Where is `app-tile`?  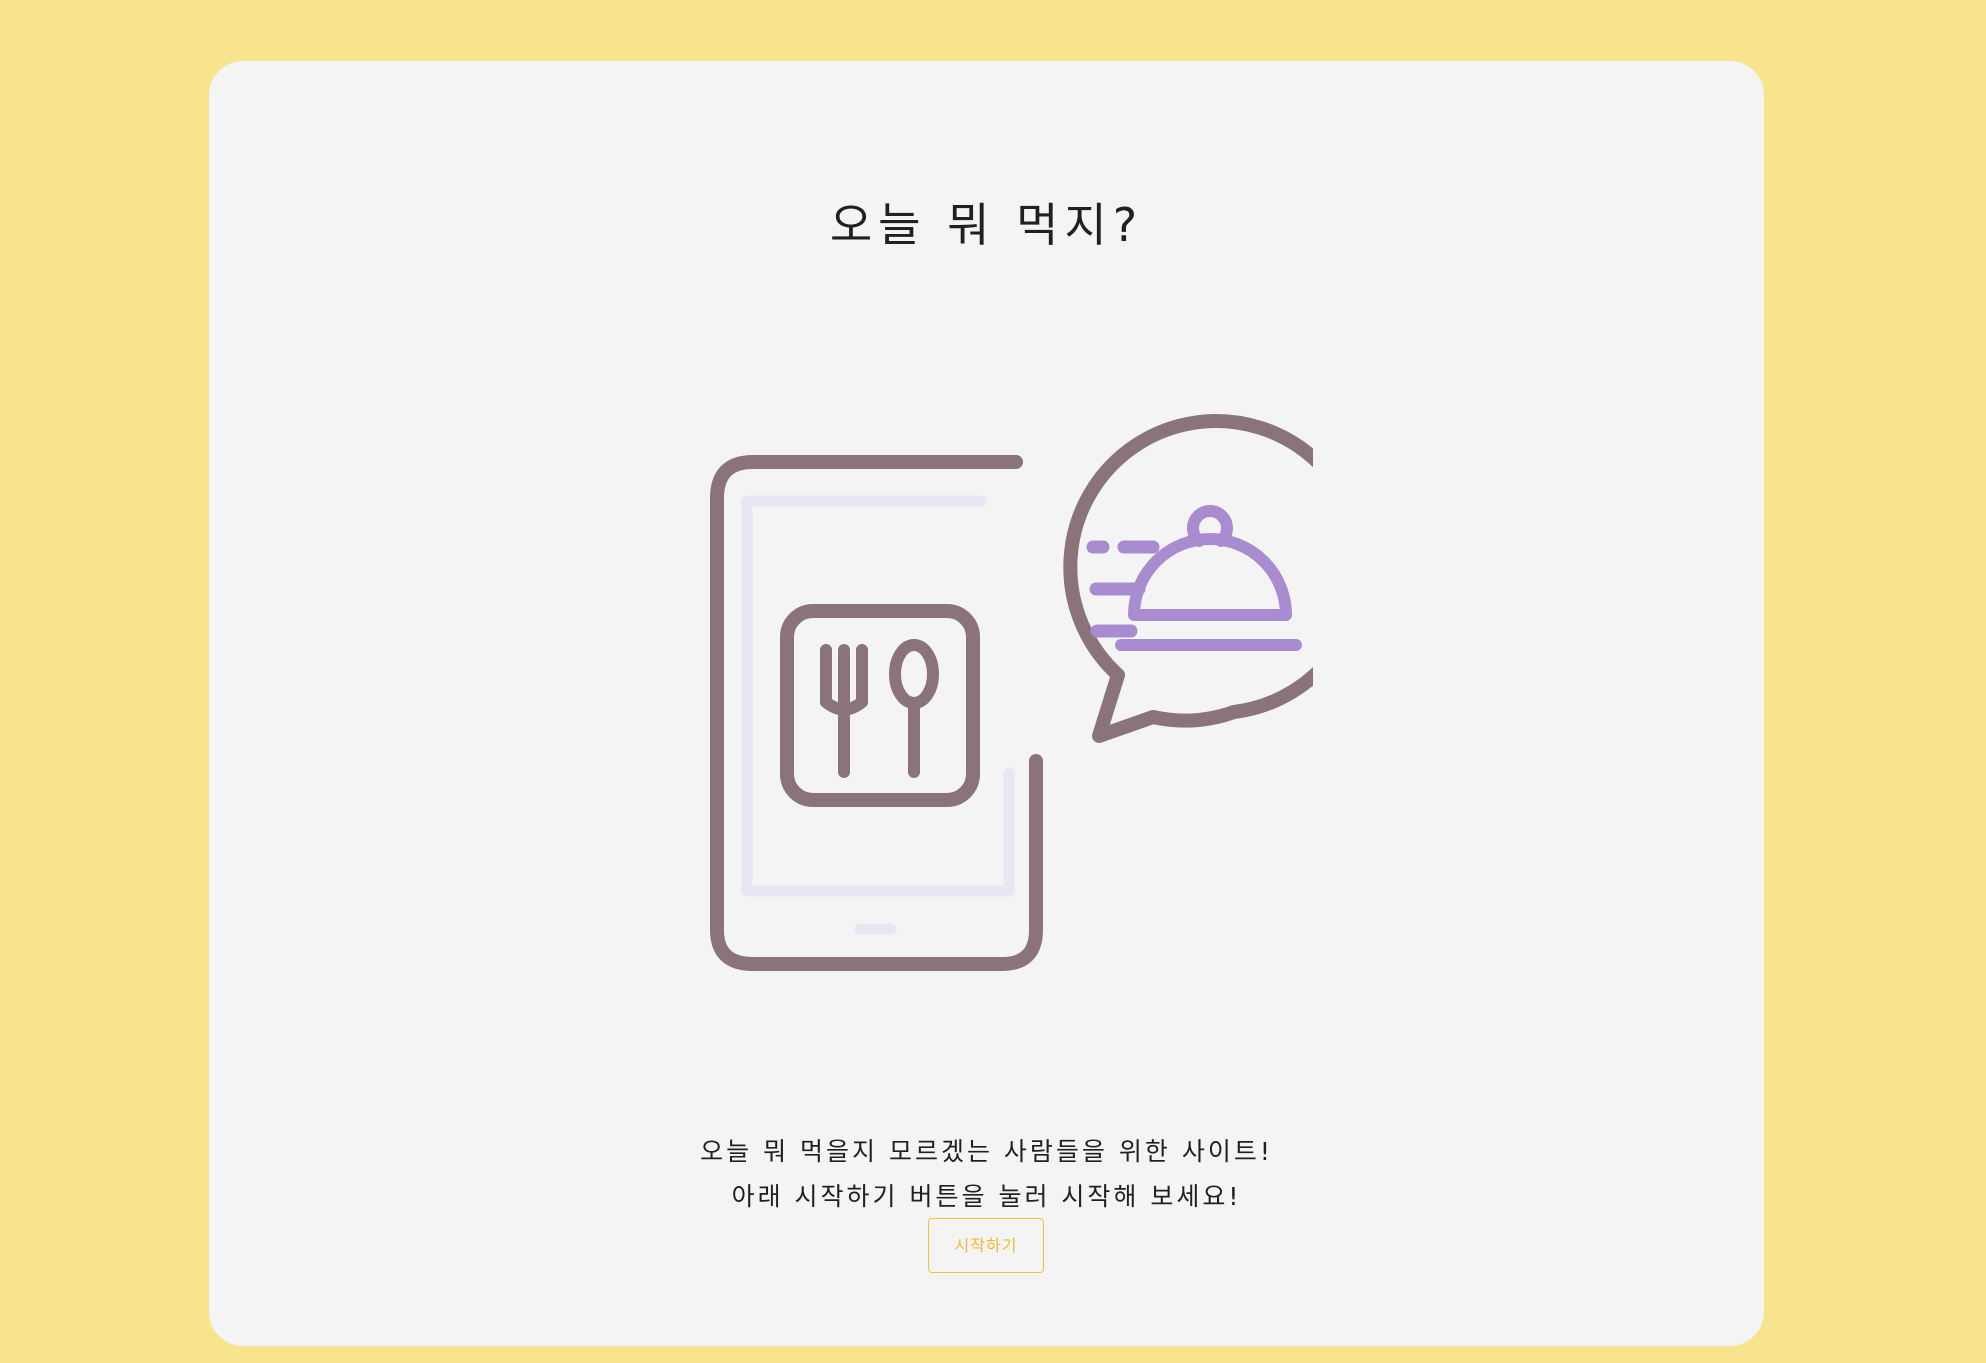 app-tile is located at coordinates (880, 705).